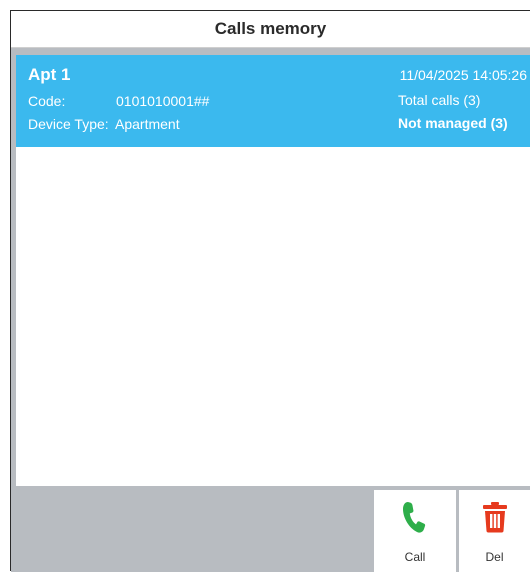  Describe the element at coordinates (68, 124) in the screenshot. I see `device-type-label: Device Type:` at that location.